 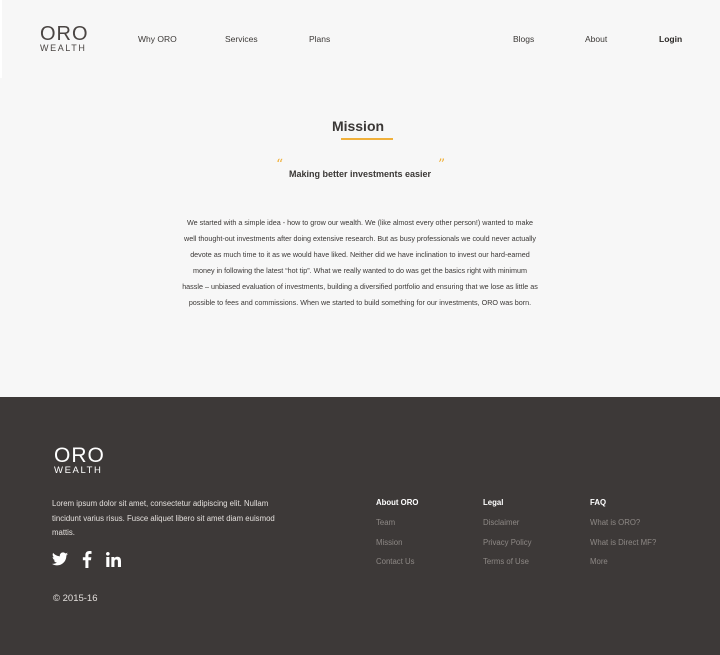 What do you see at coordinates (493, 502) in the screenshot?
I see `footer-column-heading: Legal` at bounding box center [493, 502].